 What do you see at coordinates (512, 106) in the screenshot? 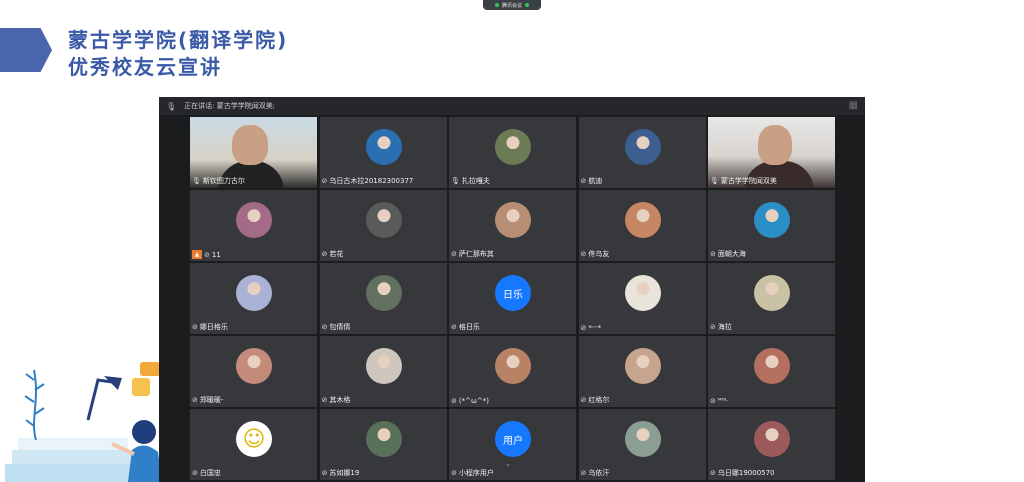
I see `meeting-topbar: 🎙 正在讲话: 蒙古学学院闻双美; ▦` at bounding box center [512, 106].